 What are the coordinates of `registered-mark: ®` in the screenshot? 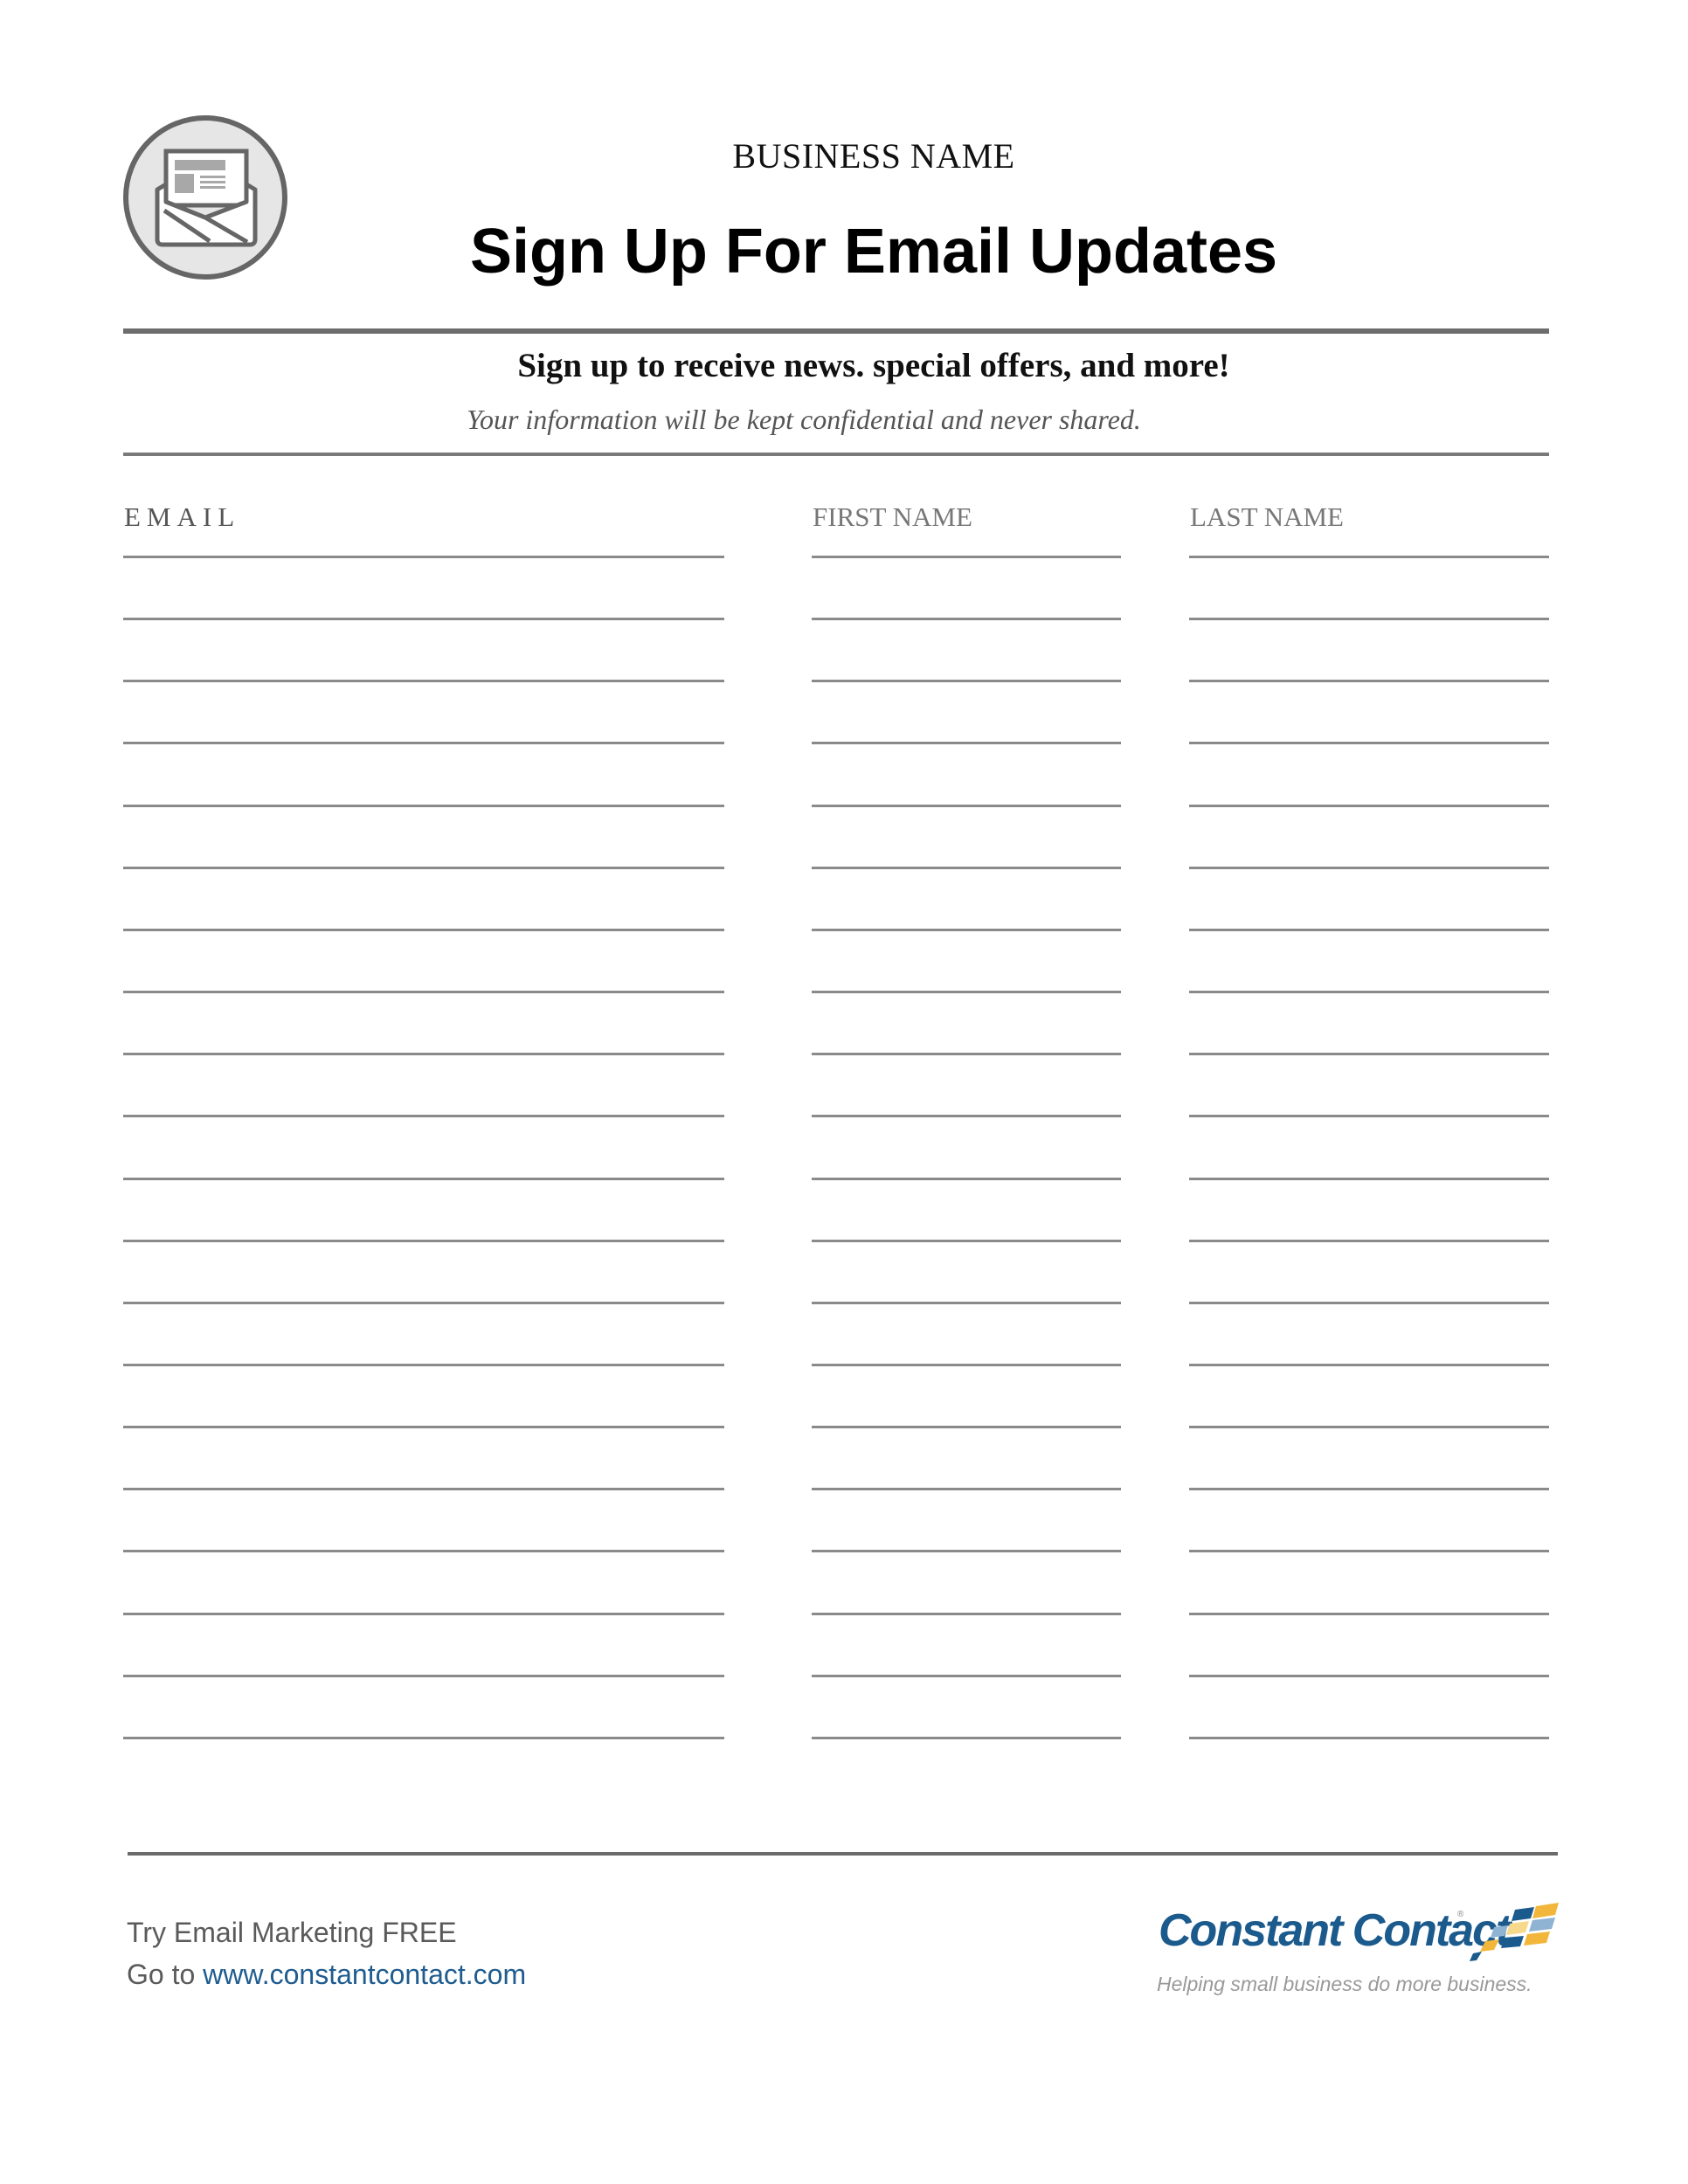 It's located at (1460, 1914).